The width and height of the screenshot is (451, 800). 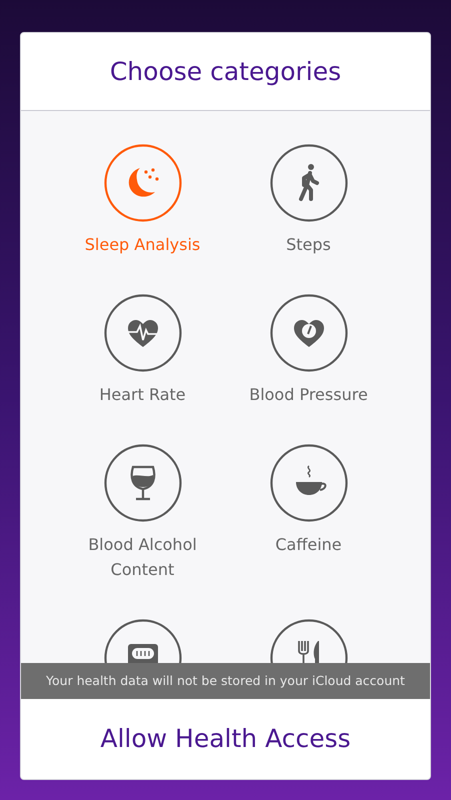 What do you see at coordinates (143, 333) in the screenshot?
I see `heart-pulse-icon` at bounding box center [143, 333].